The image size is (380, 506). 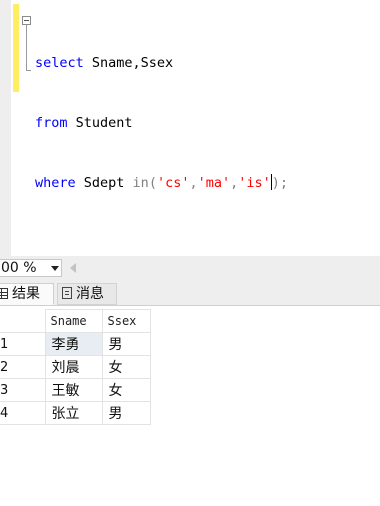 I want to click on code-line-1: select Sname,Ssex, so click(x=161, y=63).